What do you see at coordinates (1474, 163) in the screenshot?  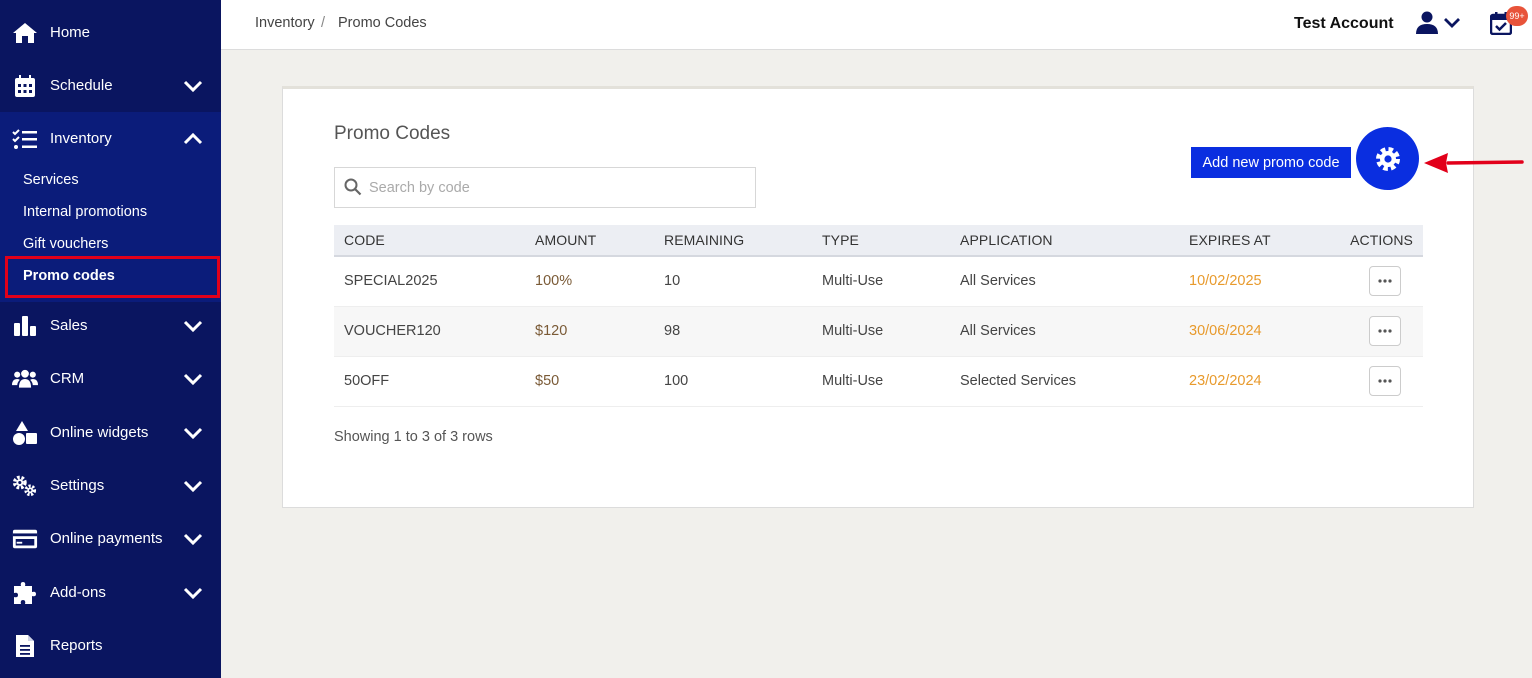 I see `annotation-arrow-icon` at bounding box center [1474, 163].